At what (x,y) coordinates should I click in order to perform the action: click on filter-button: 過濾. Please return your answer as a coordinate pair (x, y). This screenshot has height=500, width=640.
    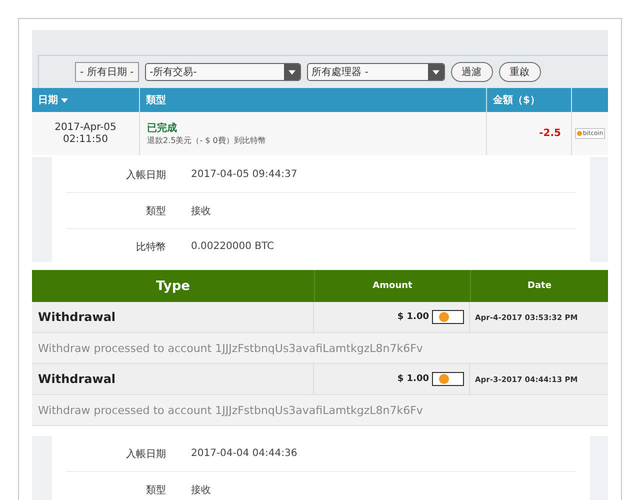
    Looking at the image, I should click on (471, 72).